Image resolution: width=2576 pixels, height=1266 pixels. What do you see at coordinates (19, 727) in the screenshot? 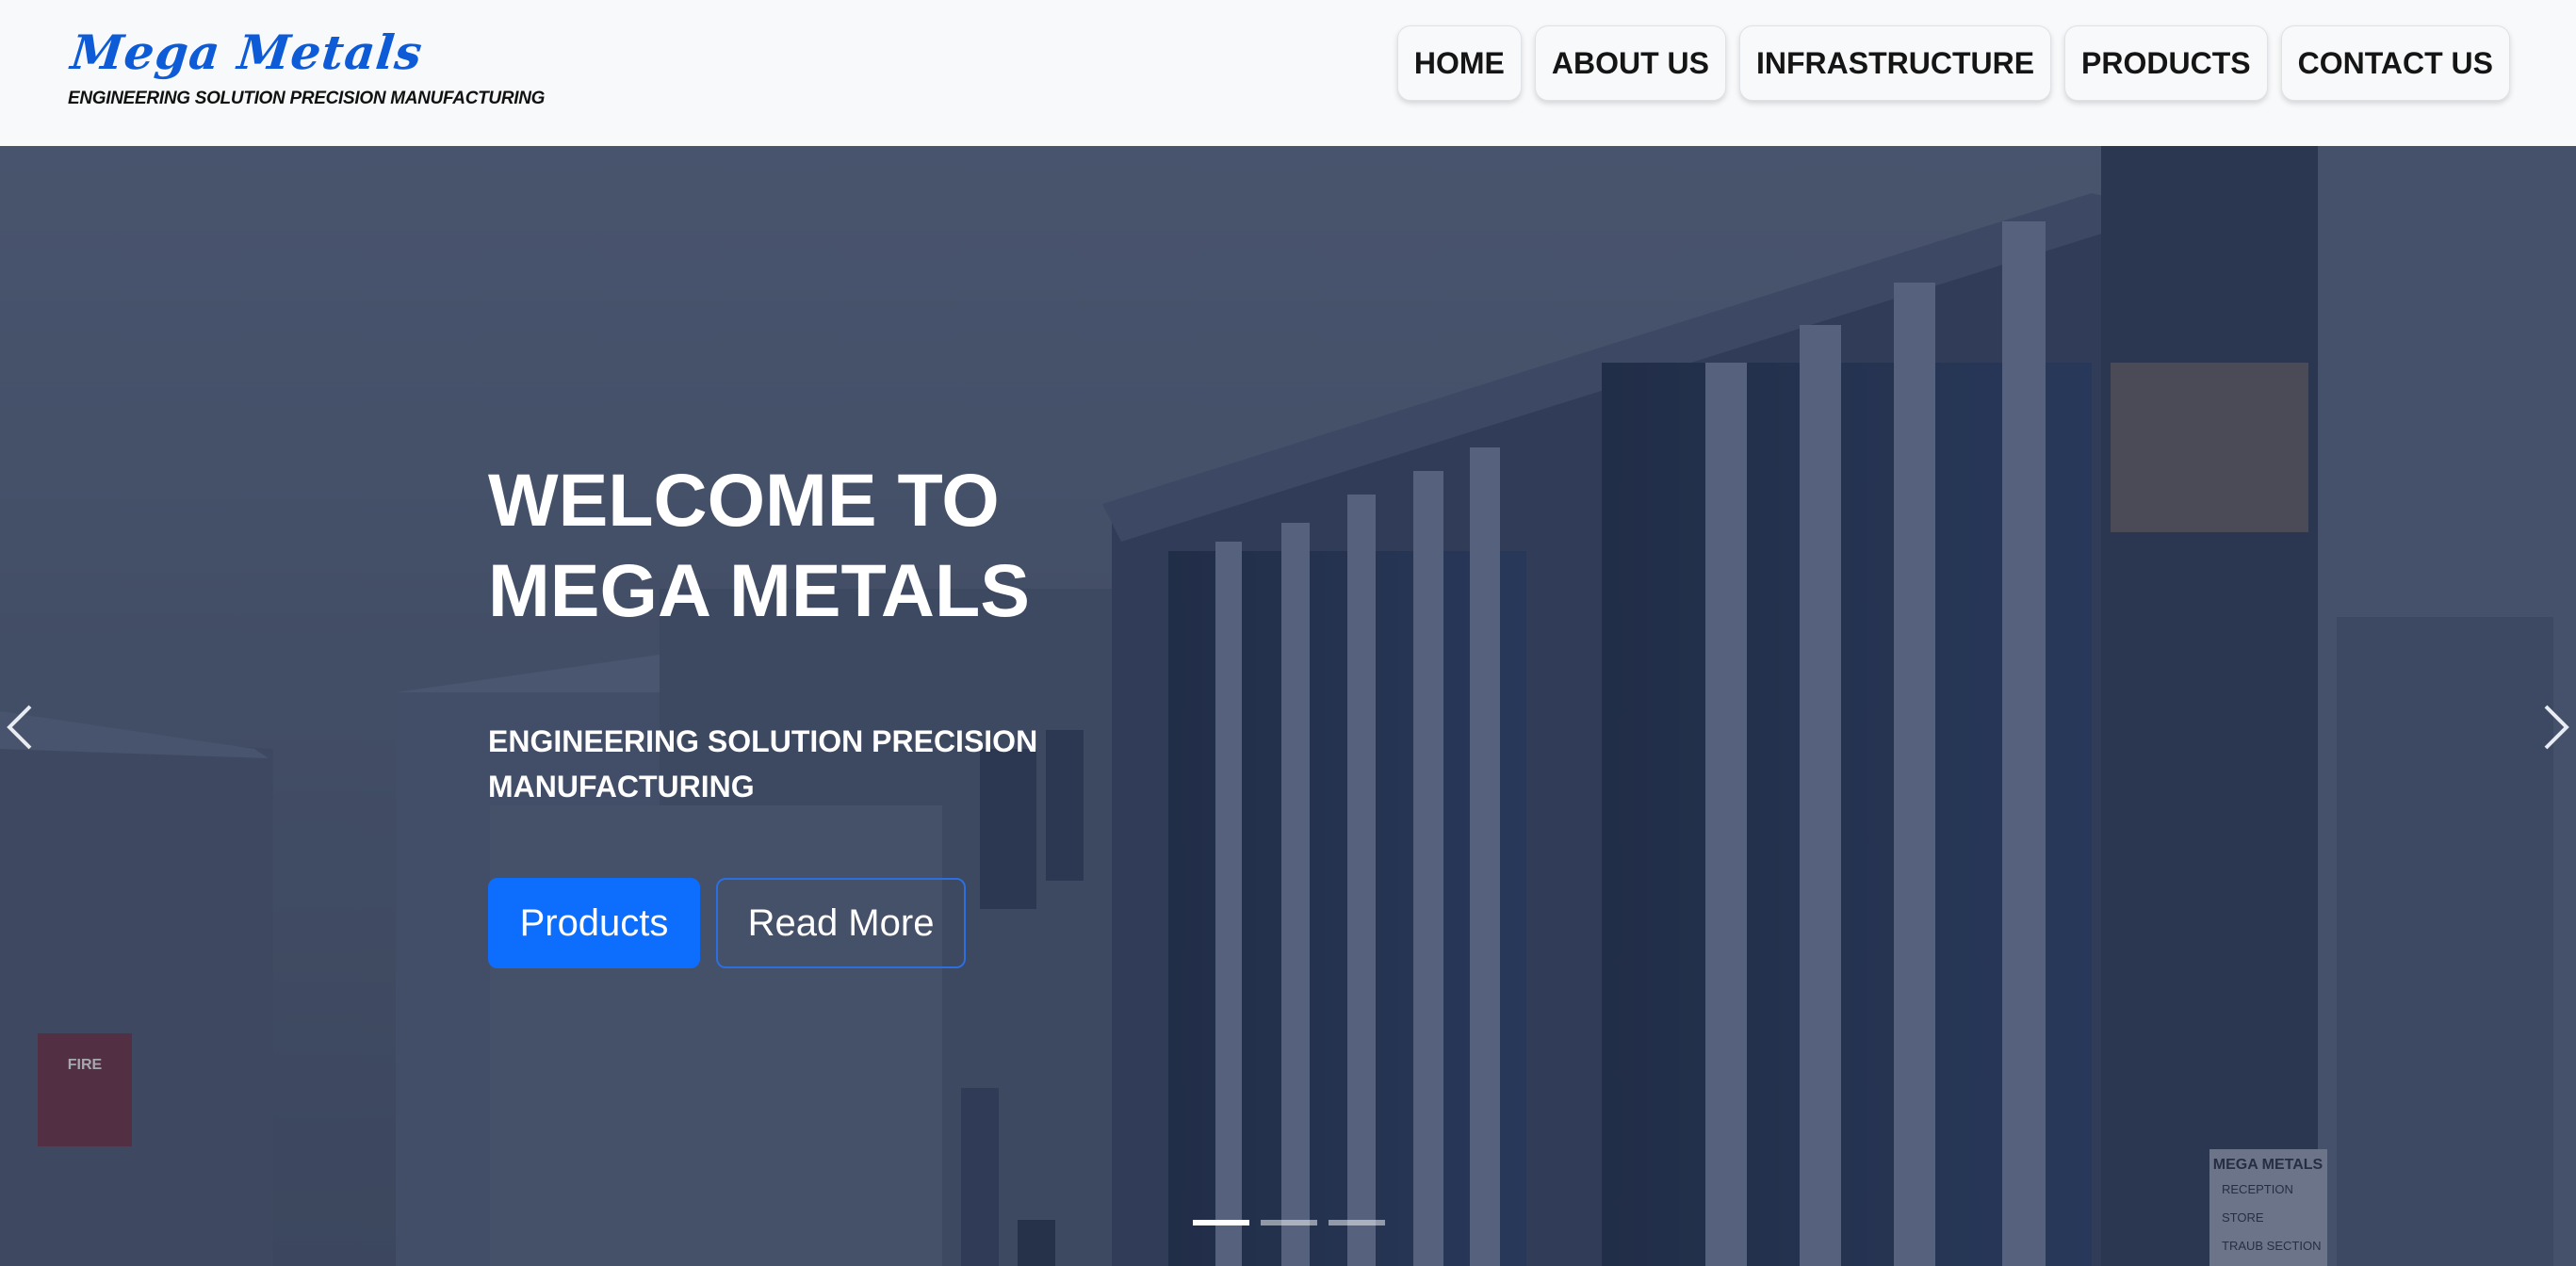
I see `chevron-left-icon` at bounding box center [19, 727].